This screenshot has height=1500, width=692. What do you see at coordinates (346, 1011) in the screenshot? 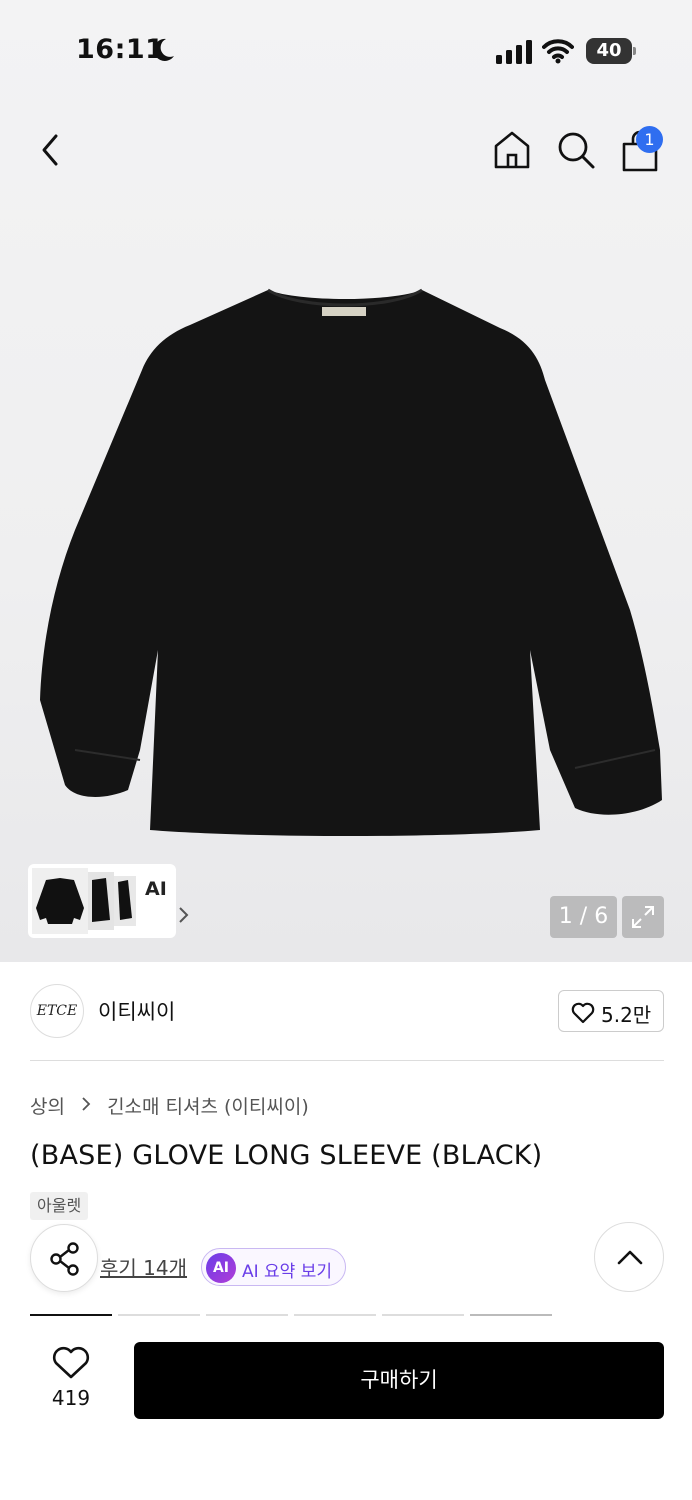
I see `brand-row: ETCE 이티씨이 5.2만` at bounding box center [346, 1011].